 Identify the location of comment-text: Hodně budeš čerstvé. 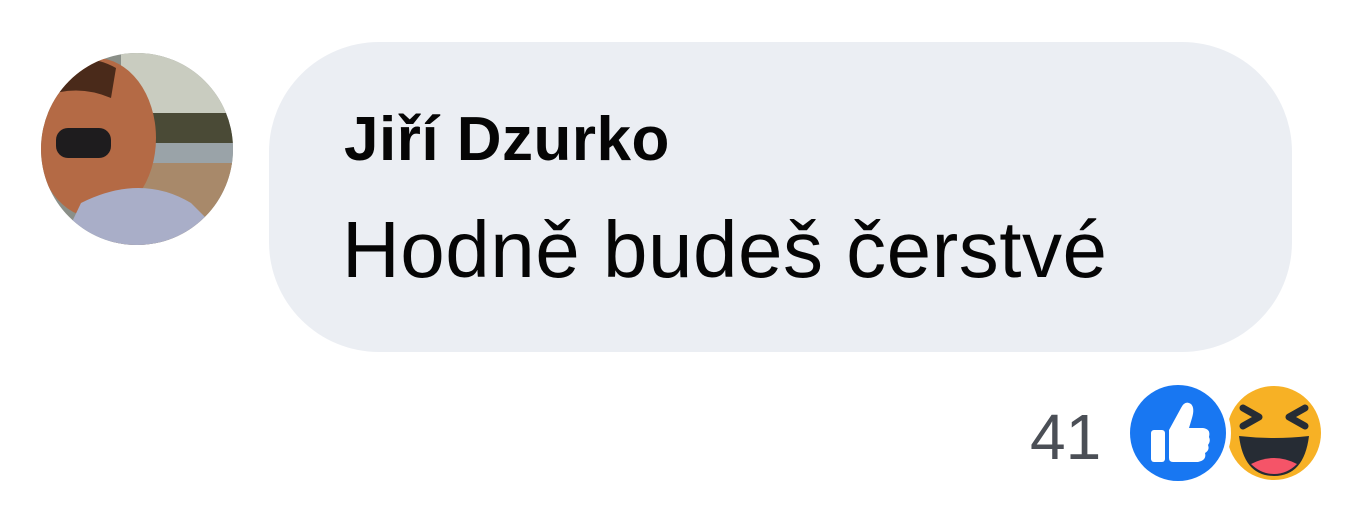
(725, 249).